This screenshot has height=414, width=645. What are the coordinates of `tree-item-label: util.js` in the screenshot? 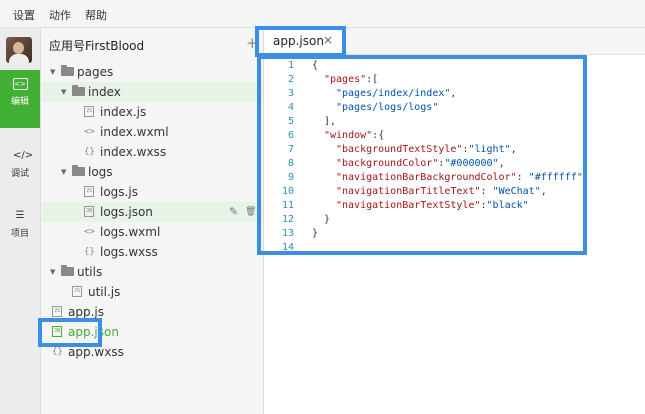 It's located at (104, 292).